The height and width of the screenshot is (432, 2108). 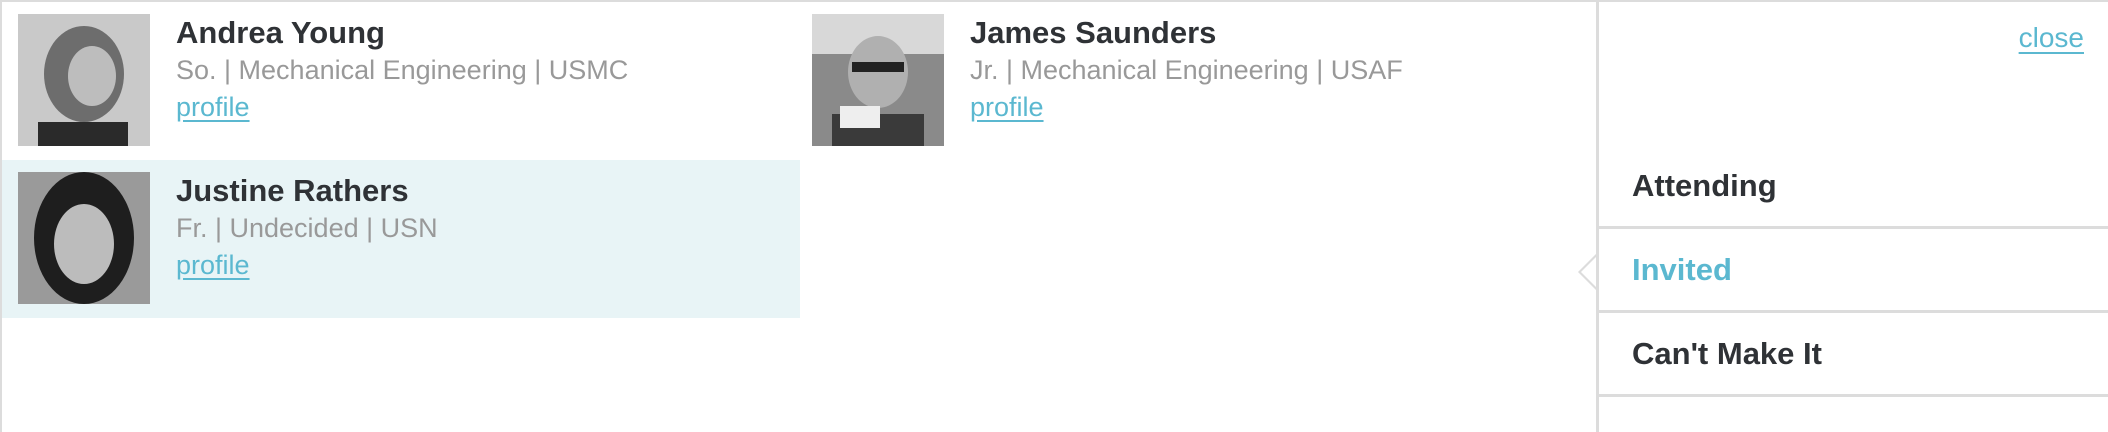 I want to click on person-details: Jr. | Mechanical Engineering | USAF, so click(x=1186, y=70).